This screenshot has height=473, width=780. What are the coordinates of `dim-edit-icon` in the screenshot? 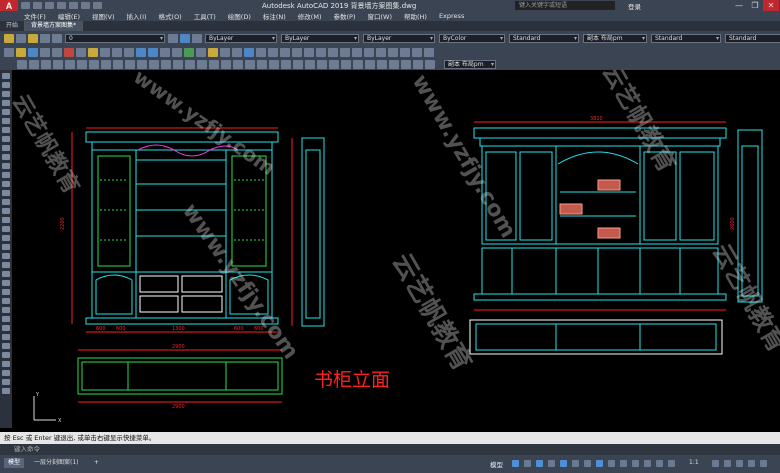 It's located at (429, 52).